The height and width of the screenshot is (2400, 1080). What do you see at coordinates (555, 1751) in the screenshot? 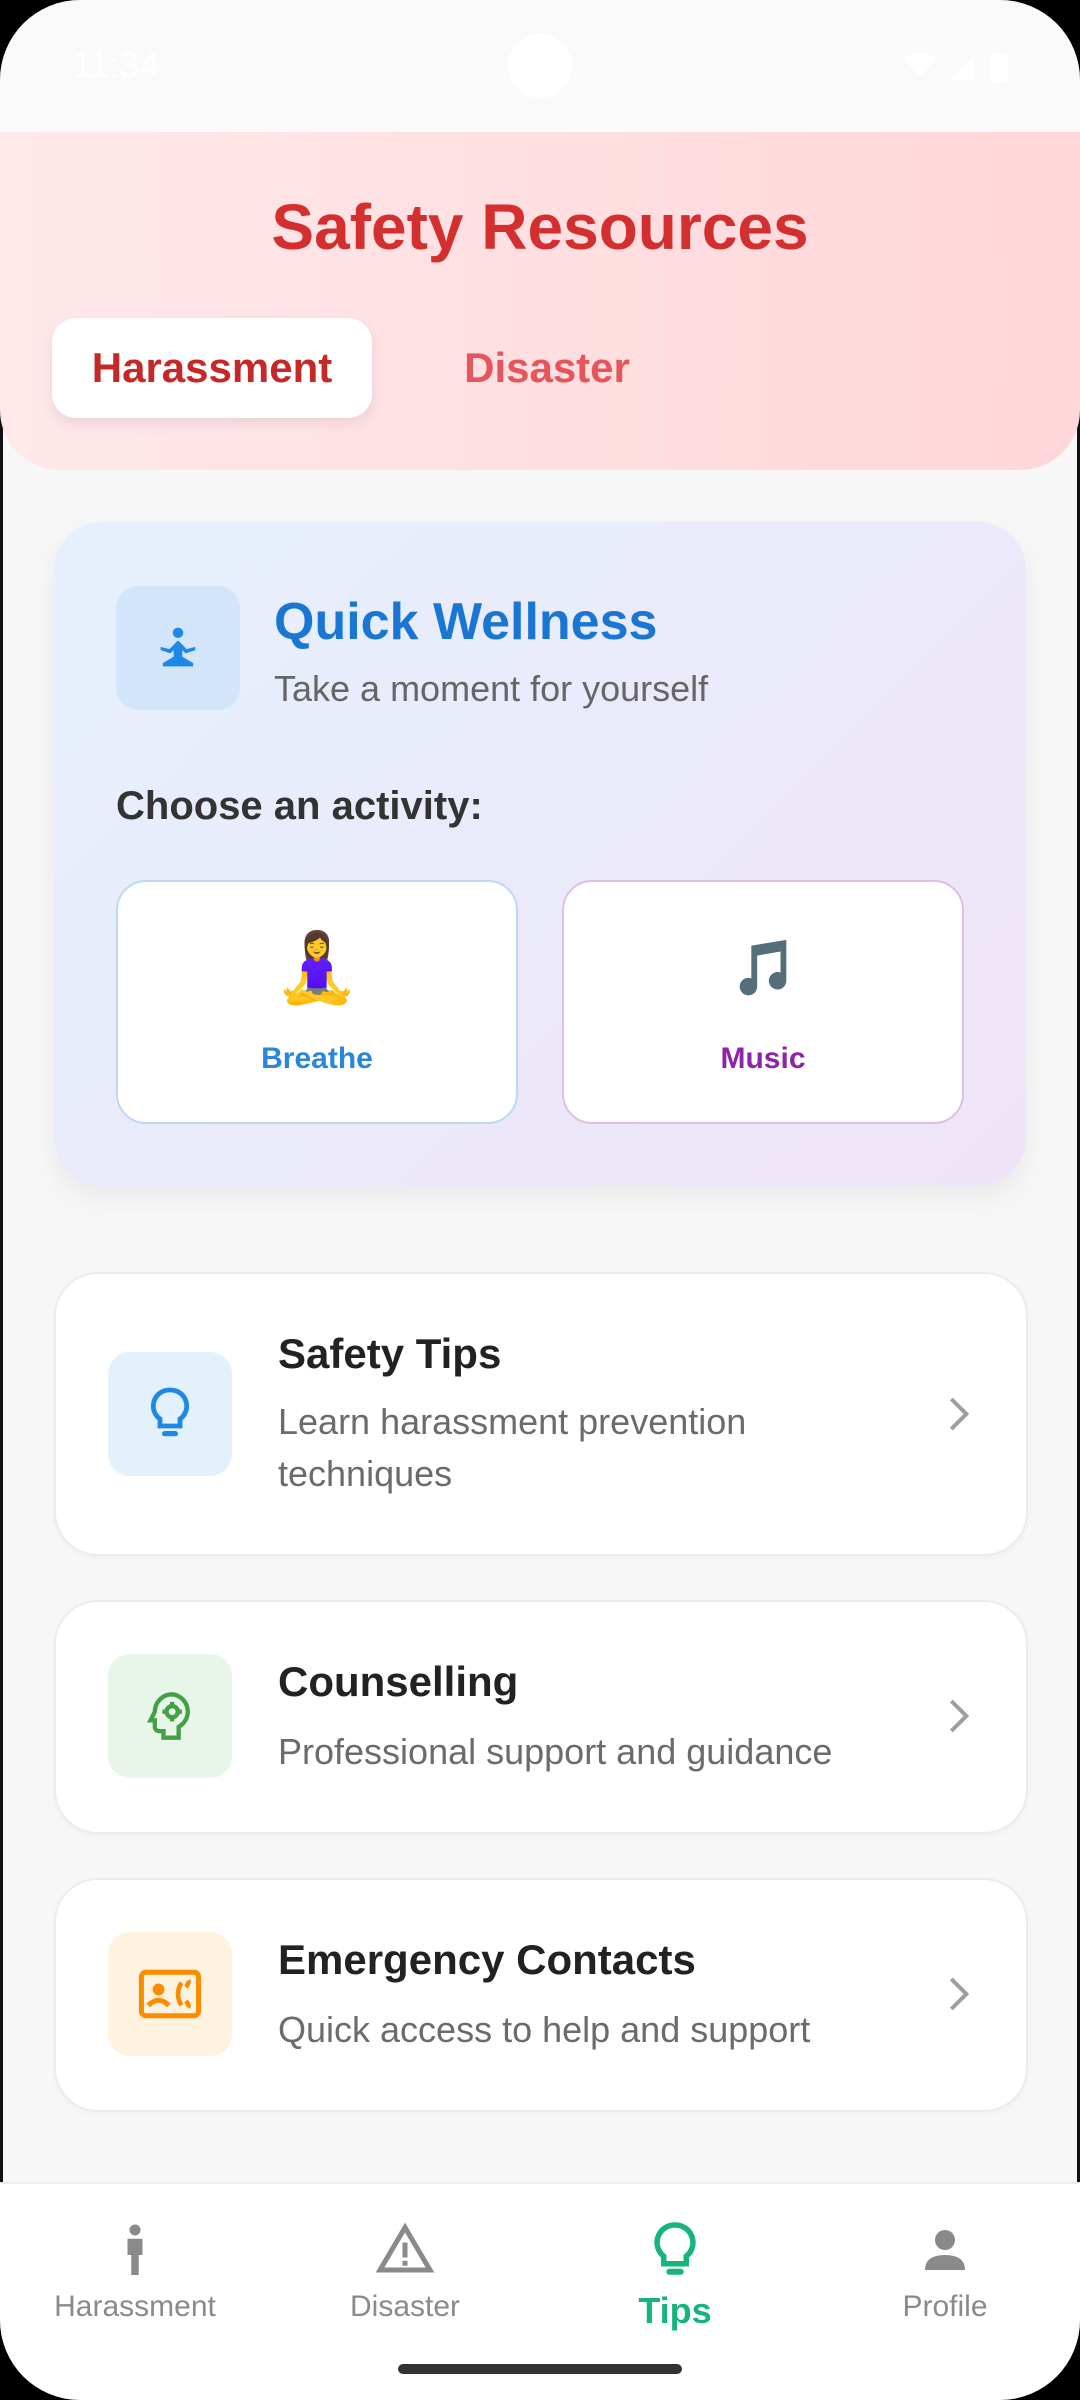
I see `counselling-subtitle: Professional support and guidance` at bounding box center [555, 1751].